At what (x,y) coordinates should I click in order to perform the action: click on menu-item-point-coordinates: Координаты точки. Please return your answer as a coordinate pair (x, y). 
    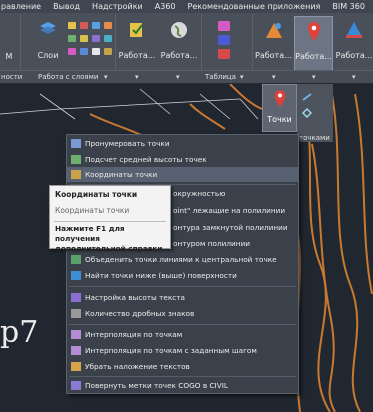
    Looking at the image, I should click on (182, 174).